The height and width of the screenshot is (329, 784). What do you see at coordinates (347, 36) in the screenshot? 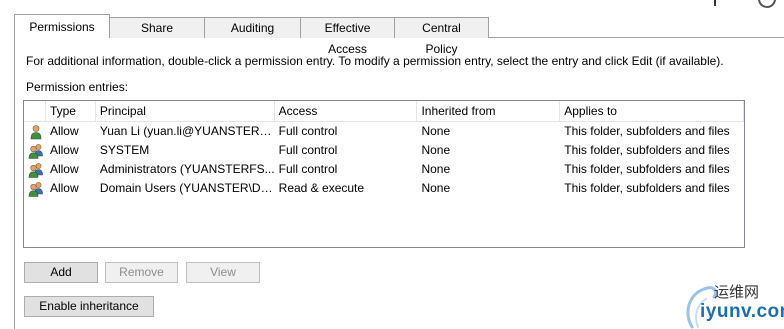
I see `tab-effective-access: Effective Access` at bounding box center [347, 36].